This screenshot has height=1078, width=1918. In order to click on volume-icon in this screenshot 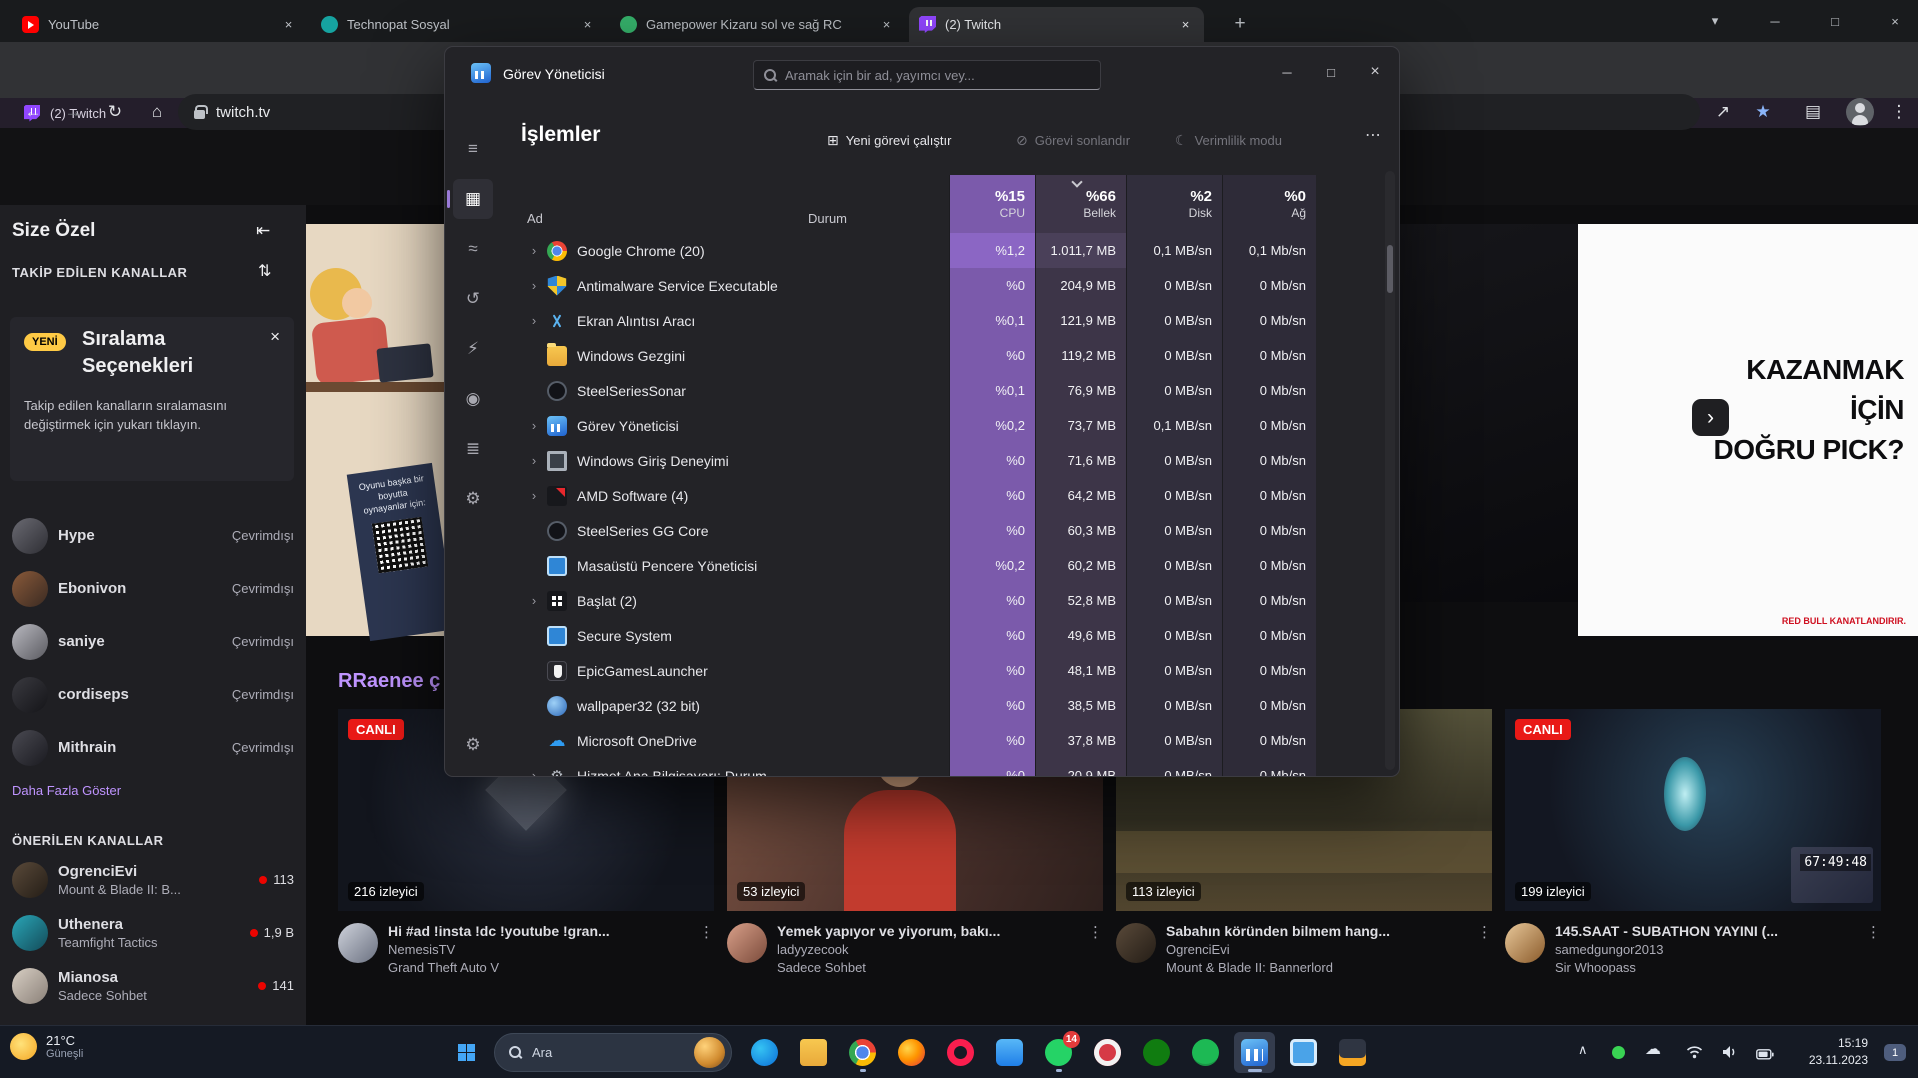, I will do `click(1730, 1054)`.